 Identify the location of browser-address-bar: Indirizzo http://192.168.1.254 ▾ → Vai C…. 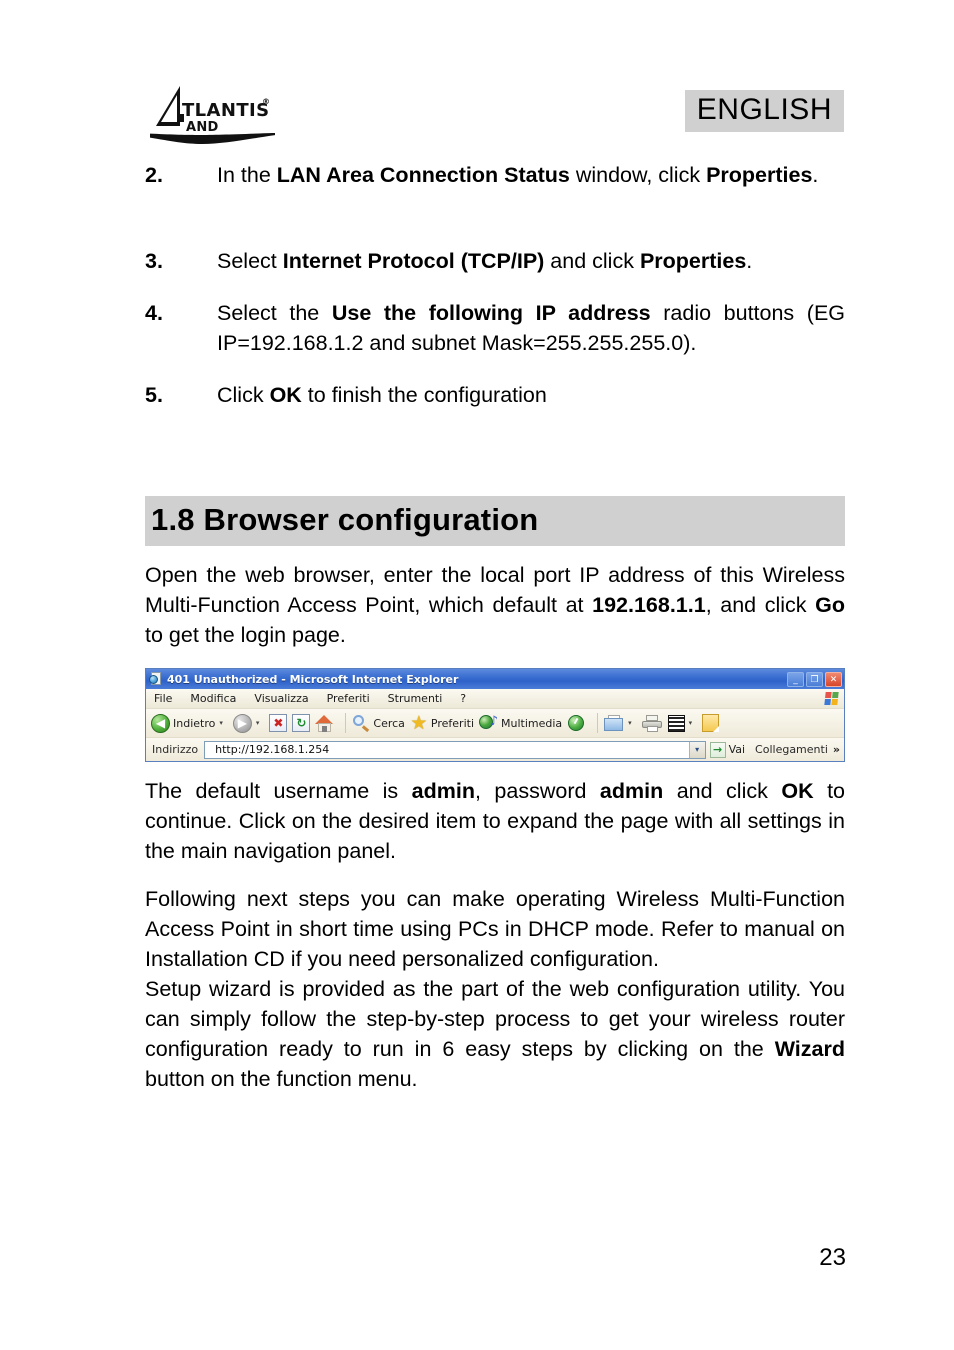
(495, 749).